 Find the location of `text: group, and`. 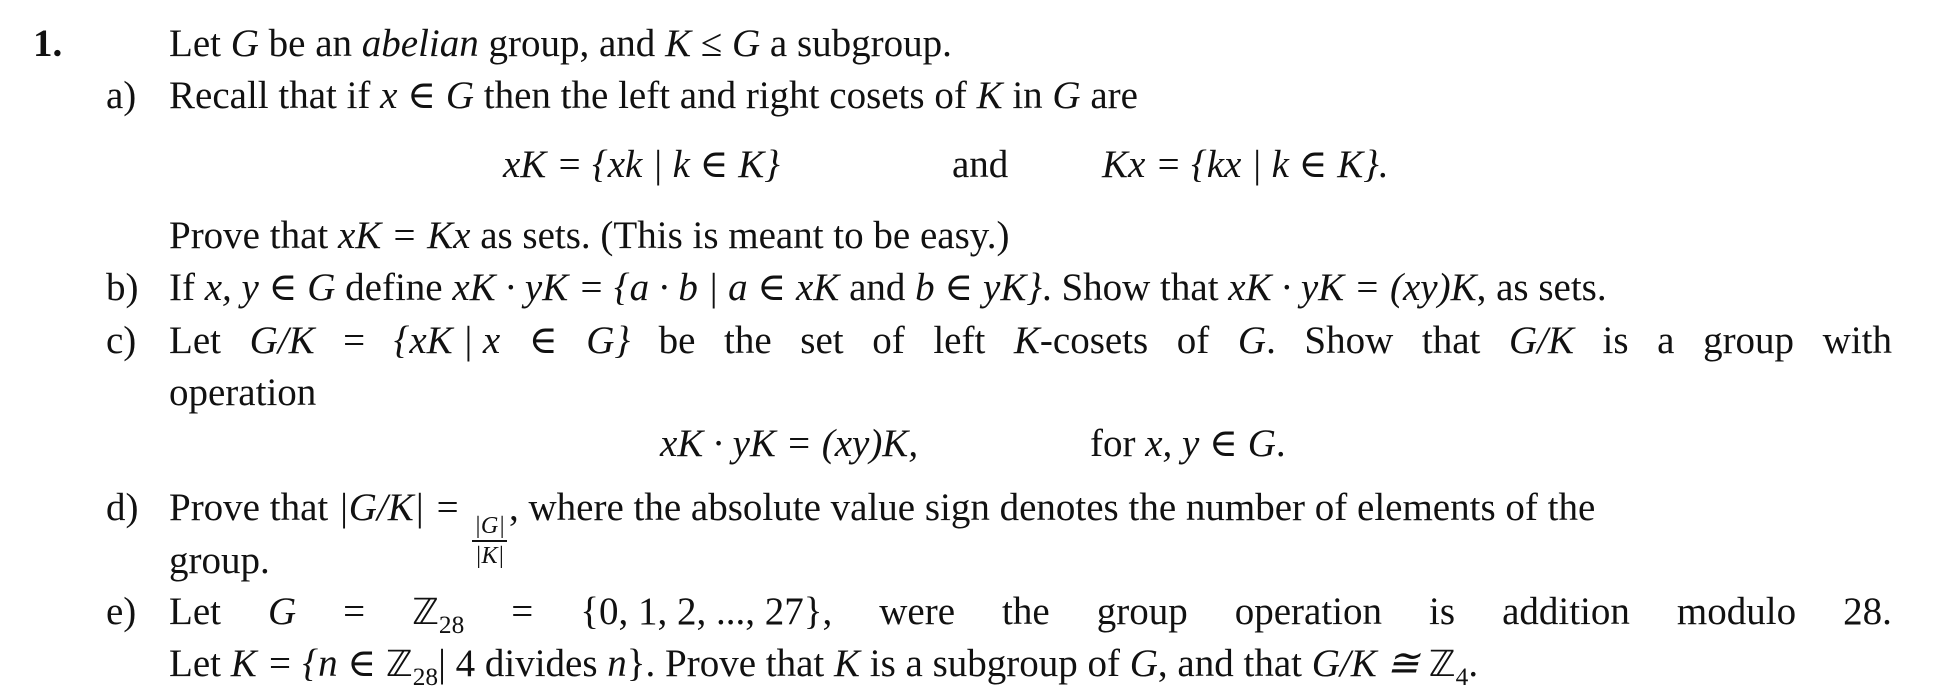

text: group, and is located at coordinates (572, 43).